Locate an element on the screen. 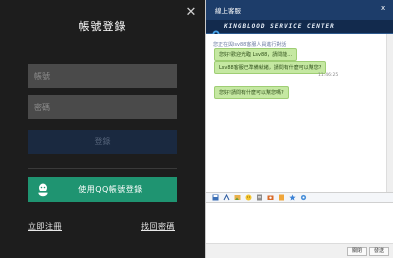 This screenshot has height=258, width=393. system-message: 您正在與lsv88客服人員進行對話 is located at coordinates (250, 45).